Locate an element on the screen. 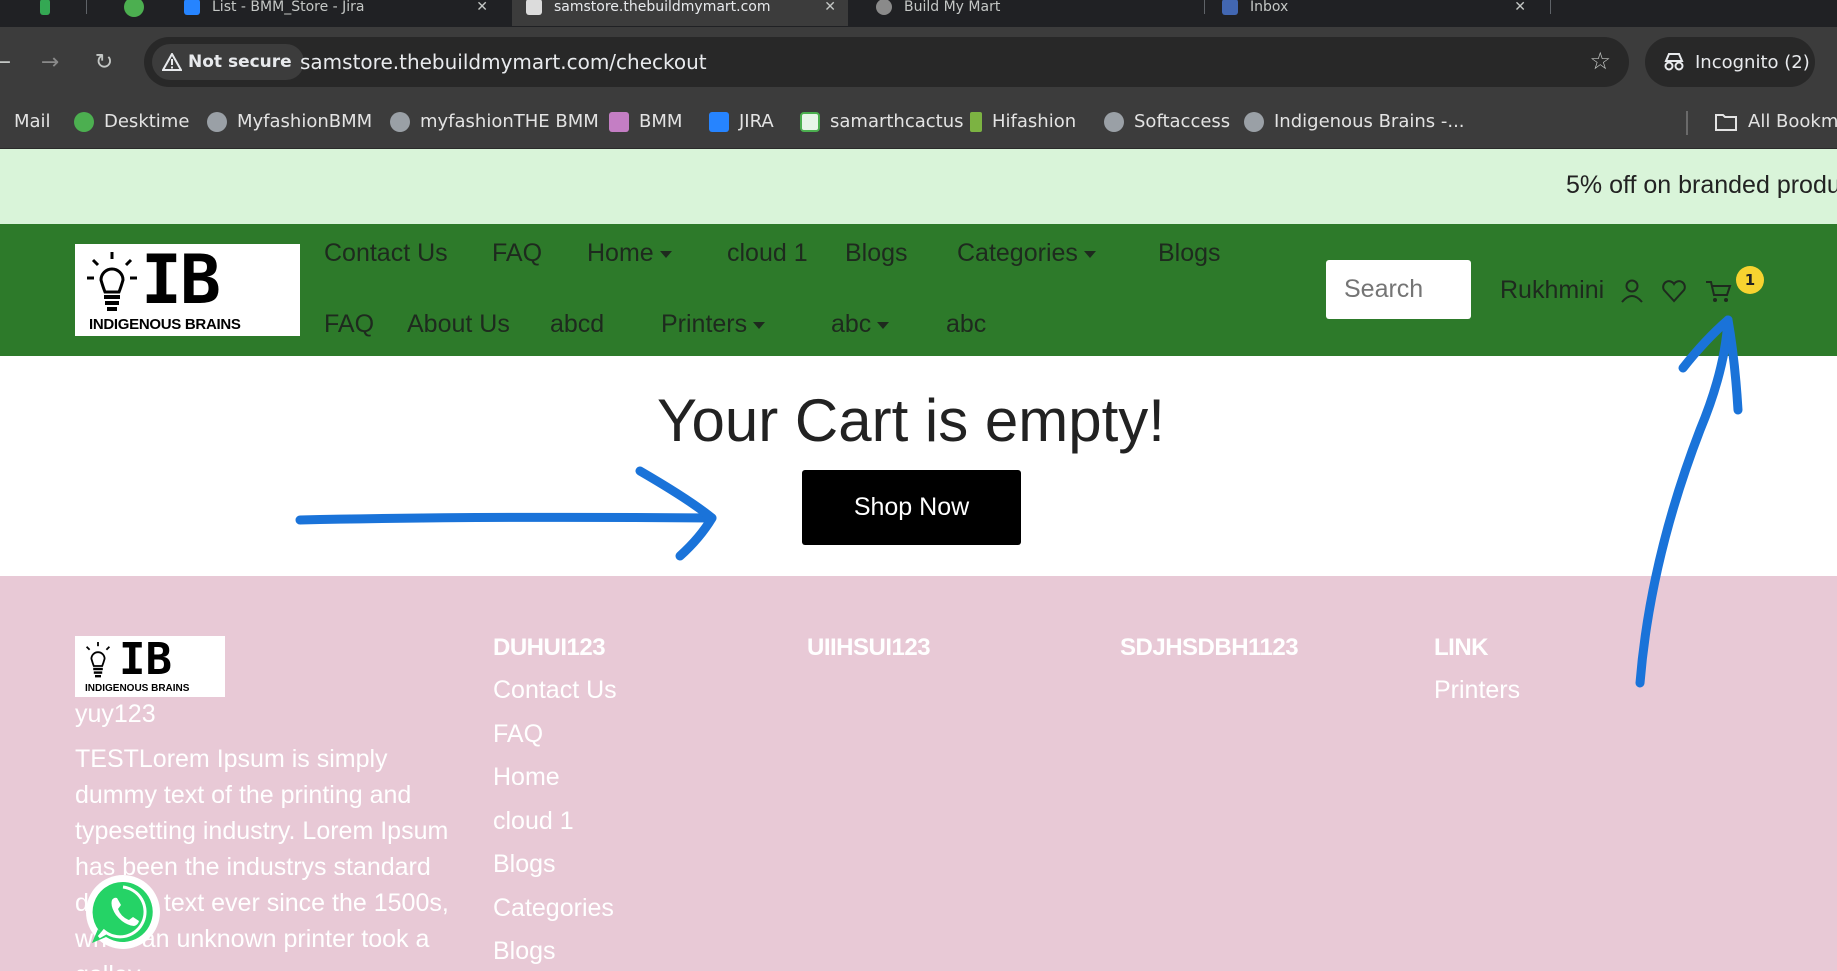  footer-link-blogs: Blogs is located at coordinates (555, 872).